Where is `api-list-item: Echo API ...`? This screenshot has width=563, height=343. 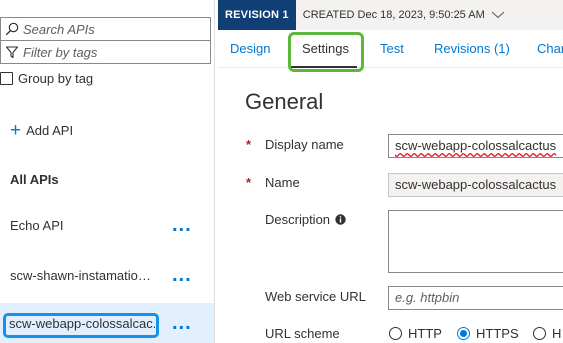
api-list-item: Echo API ... is located at coordinates (107, 225).